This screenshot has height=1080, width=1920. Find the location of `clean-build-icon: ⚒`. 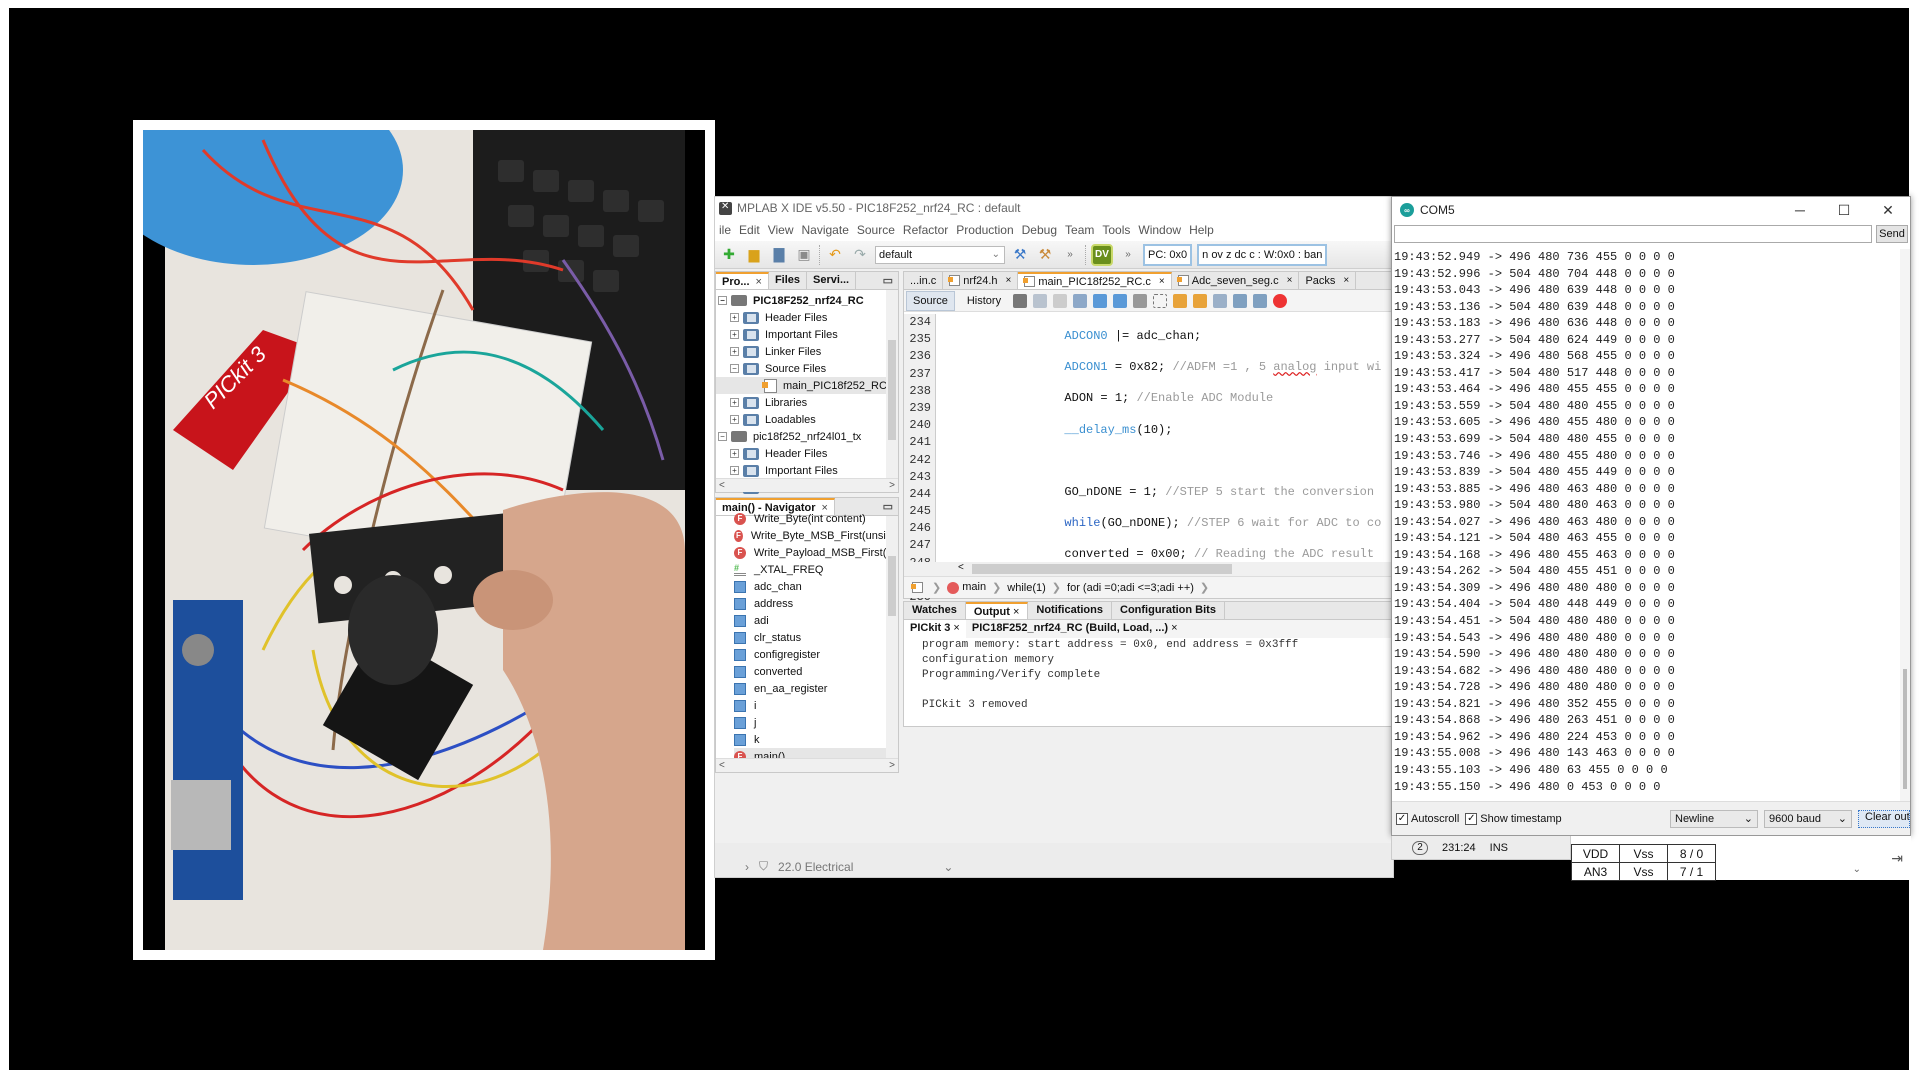

clean-build-icon: ⚒ is located at coordinates (1045, 255).